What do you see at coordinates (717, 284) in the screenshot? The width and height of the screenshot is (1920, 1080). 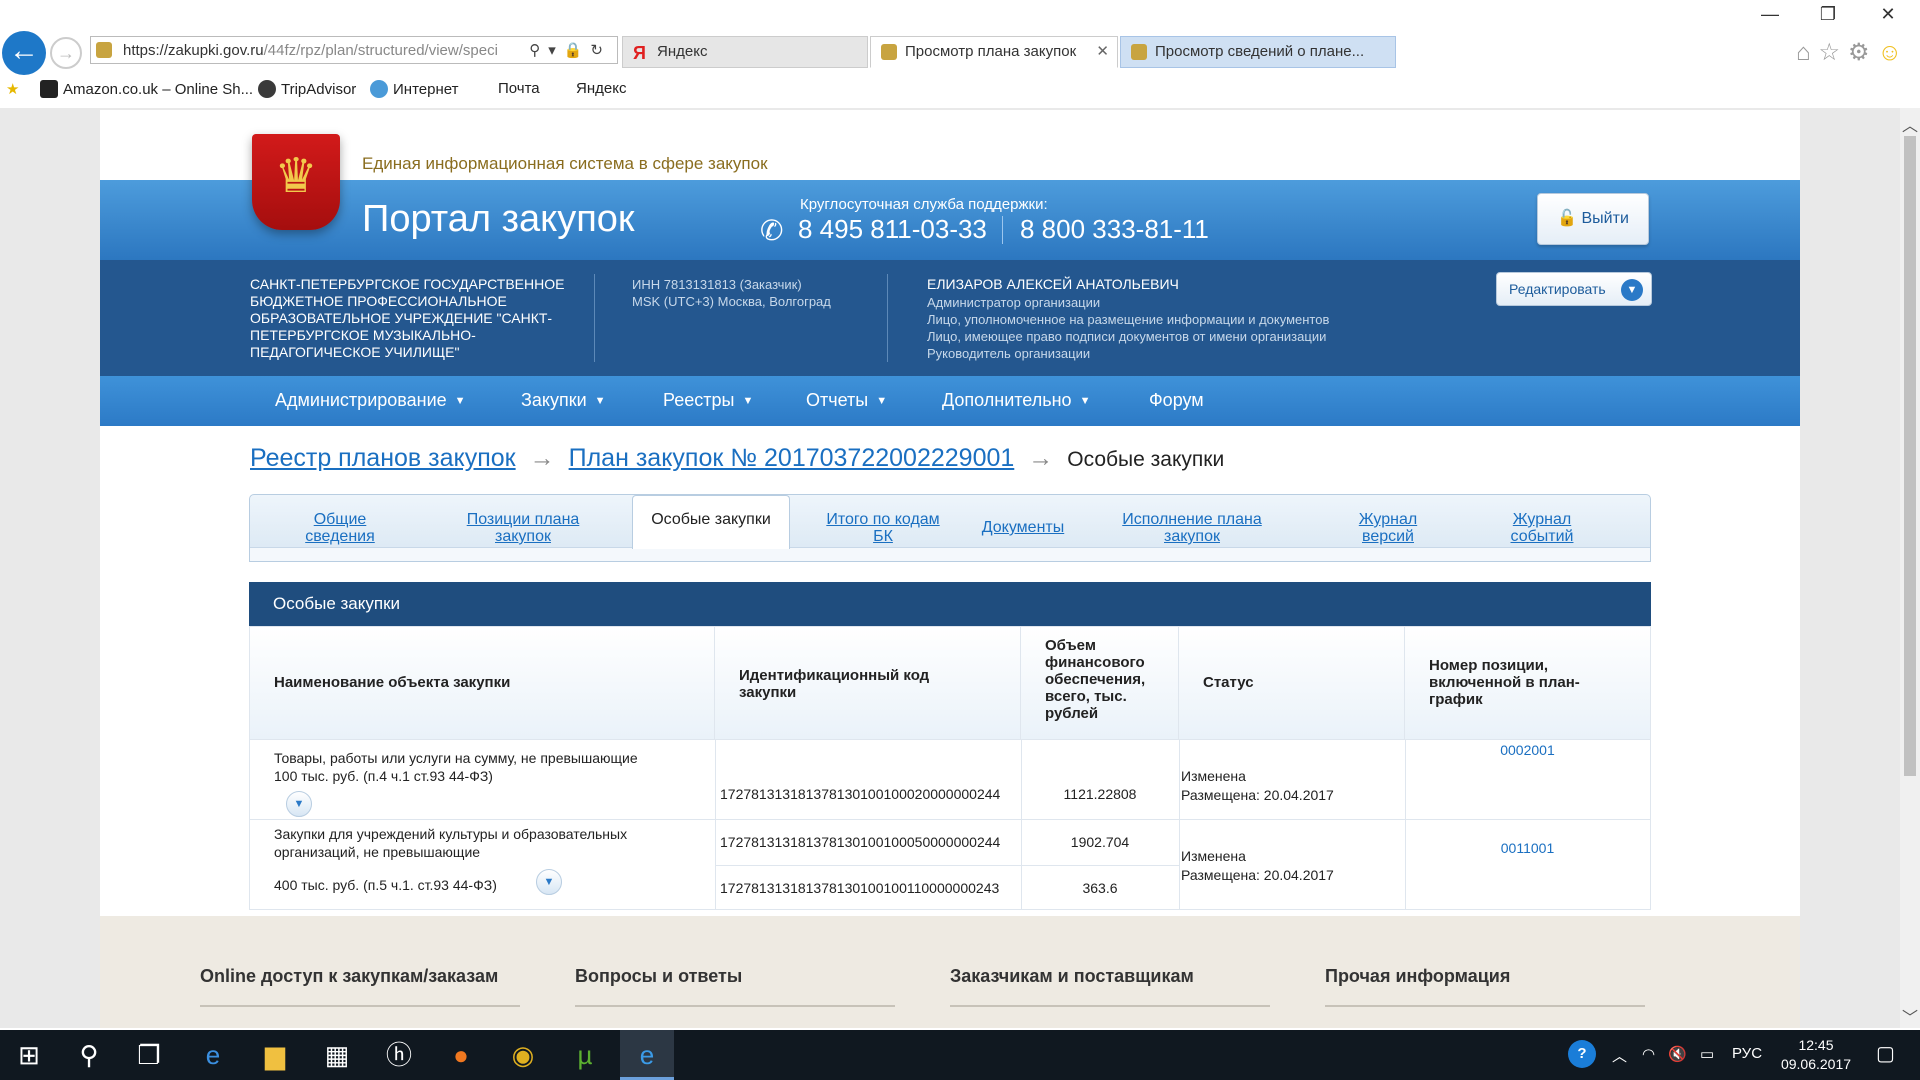 I see `org-inn: ИНН 7813131813 (Заказчик)` at bounding box center [717, 284].